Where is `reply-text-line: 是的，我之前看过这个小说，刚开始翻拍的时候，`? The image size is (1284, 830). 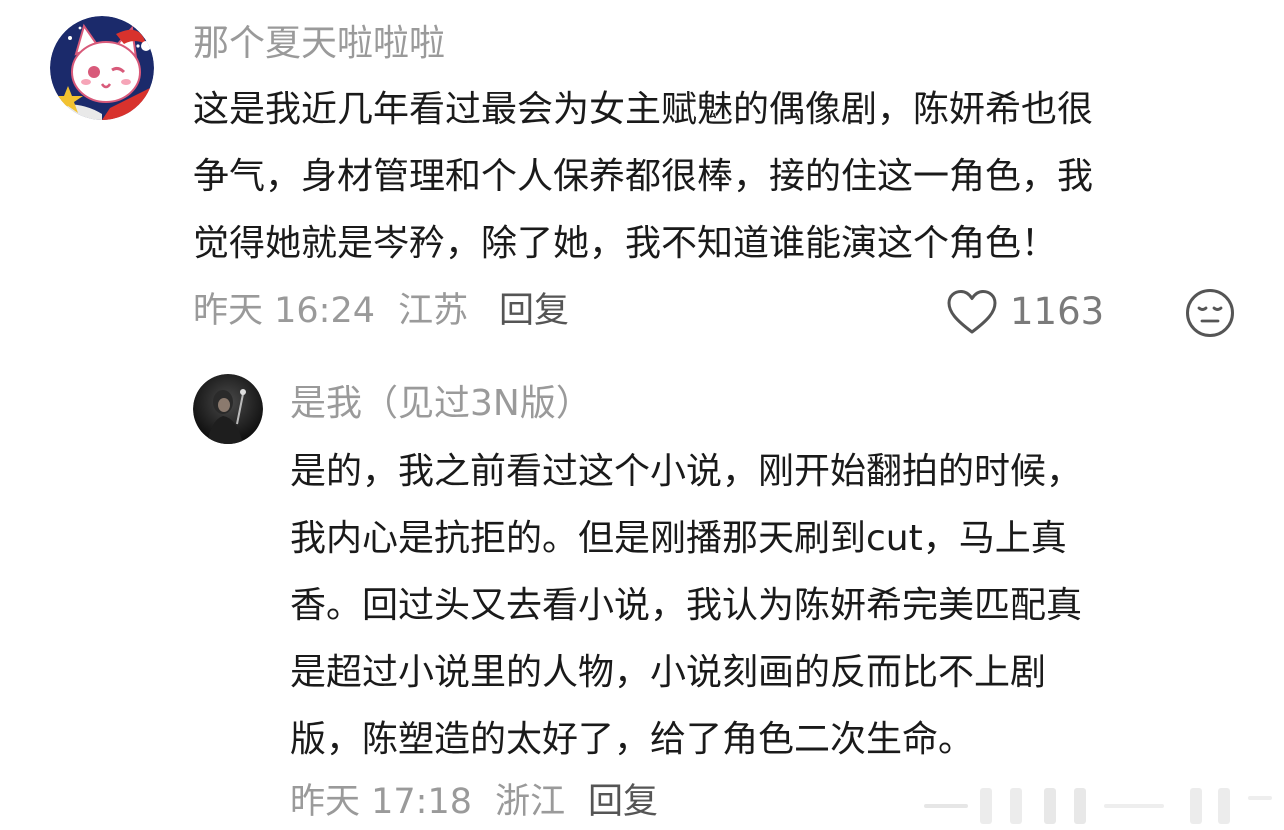 reply-text-line: 是的，我之前看过这个小说，刚开始翻拍的时候， is located at coordinates (686, 471).